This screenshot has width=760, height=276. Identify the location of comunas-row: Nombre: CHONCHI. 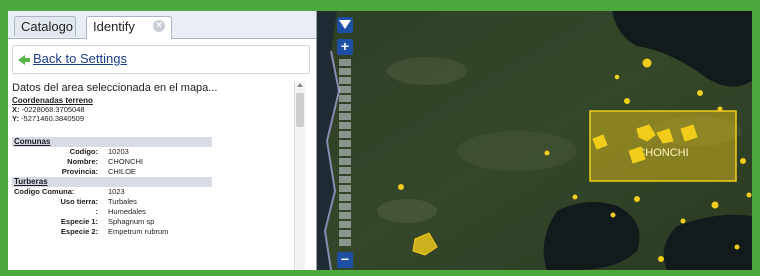
(158, 162).